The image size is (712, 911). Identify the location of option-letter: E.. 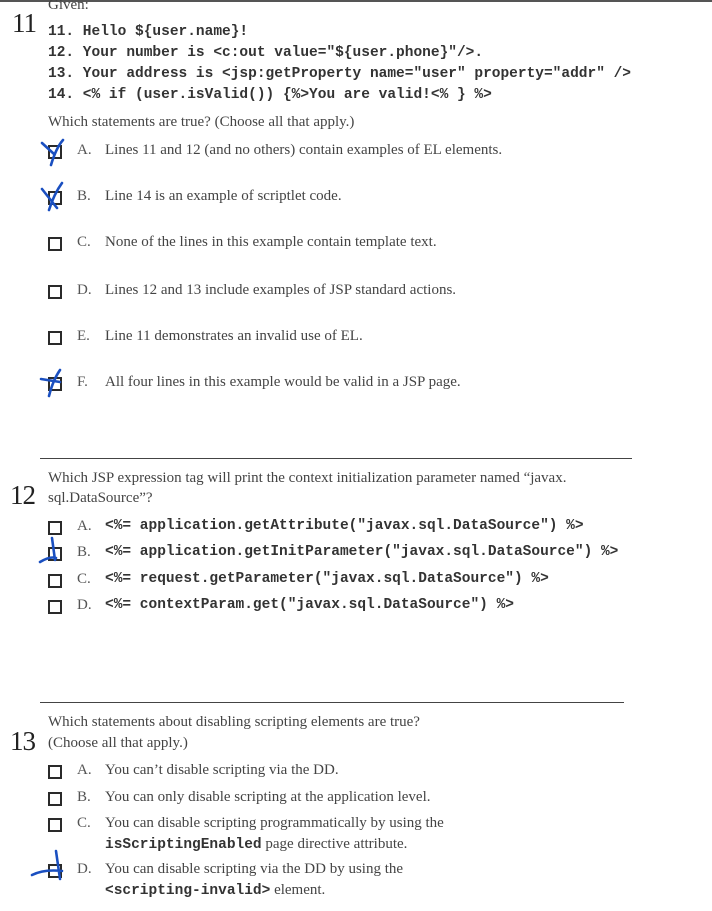
(83, 336).